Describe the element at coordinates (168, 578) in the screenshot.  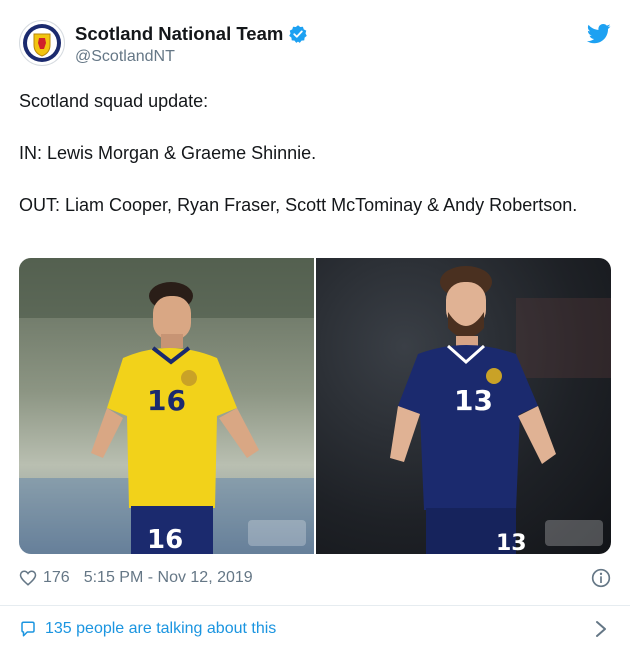
I see `timestamp: 5:15 PM - Nov 12, 2019` at that location.